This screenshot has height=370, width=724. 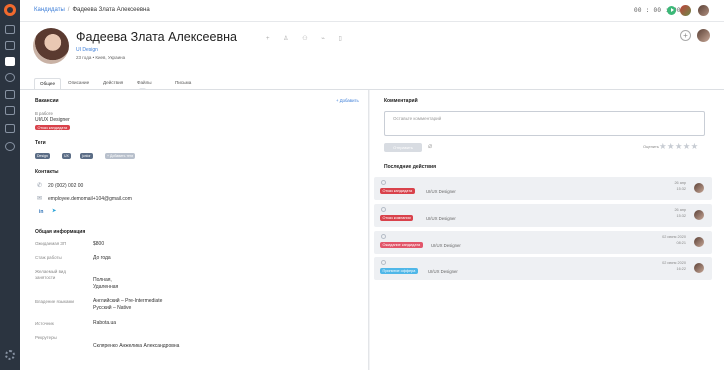 I want to click on activity-badge: Ожидание кандидата, so click(x=401, y=245).